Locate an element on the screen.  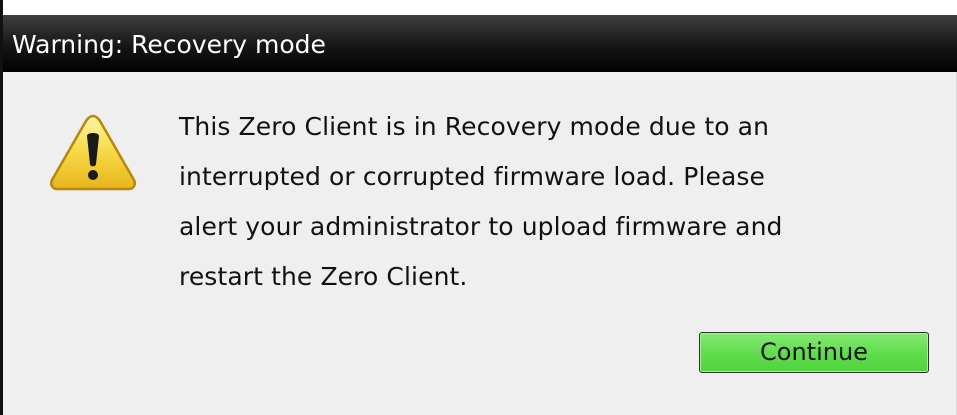
dialog-title-bar: Warning: Recovery mode is located at coordinates (480, 43).